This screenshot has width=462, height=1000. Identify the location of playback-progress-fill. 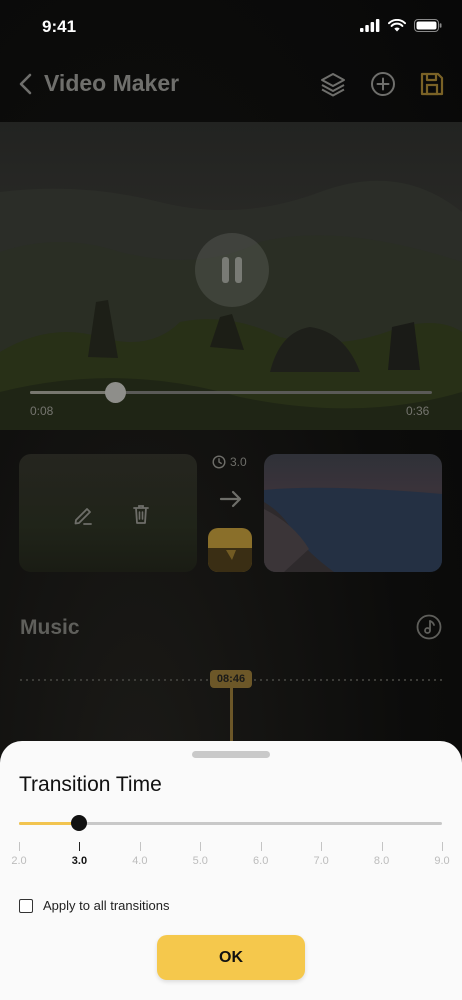
(73, 392).